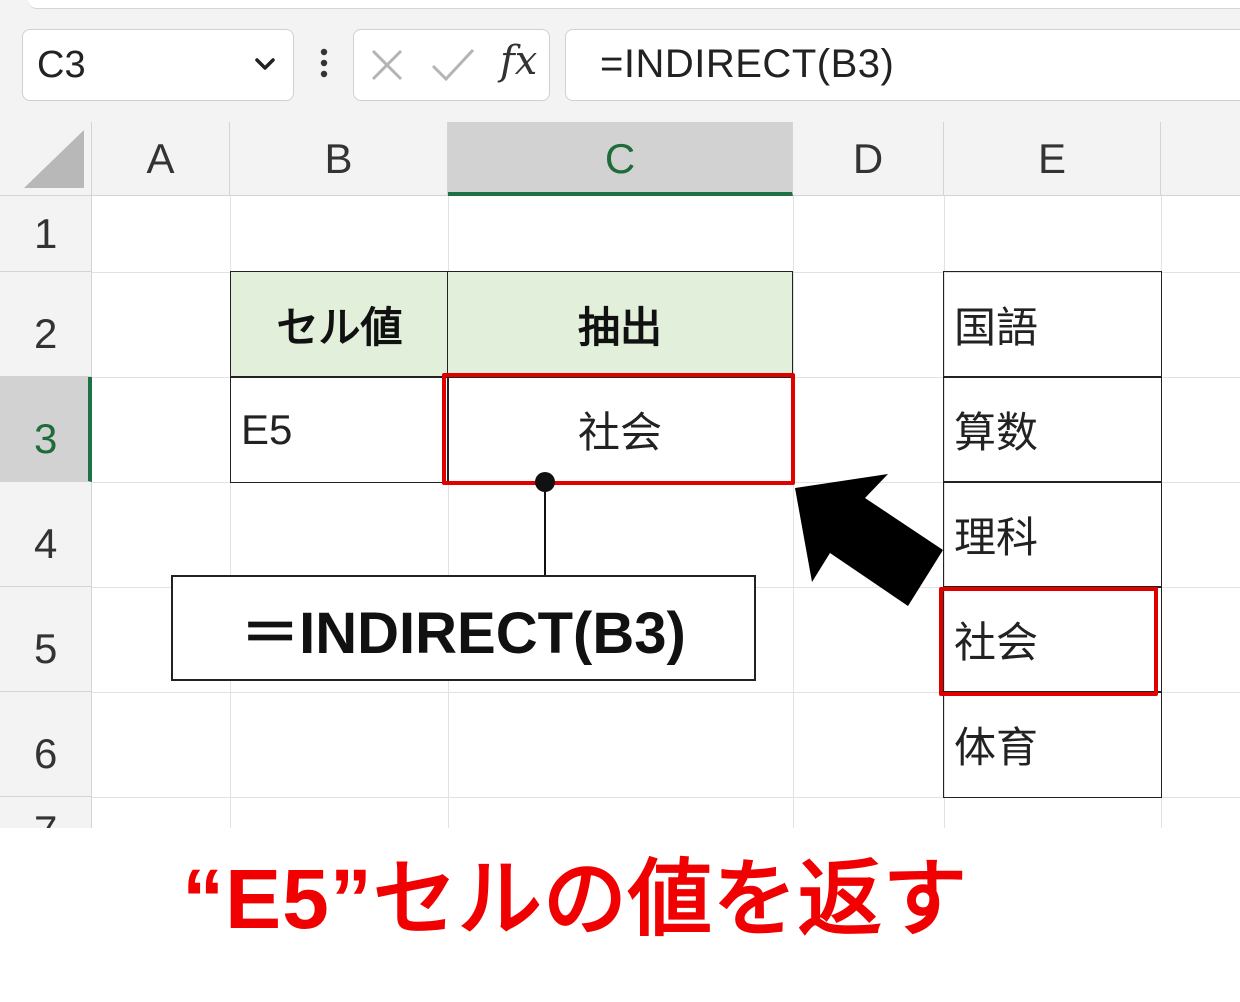 The width and height of the screenshot is (1240, 1002). I want to click on arrow-icon, so click(869, 540).